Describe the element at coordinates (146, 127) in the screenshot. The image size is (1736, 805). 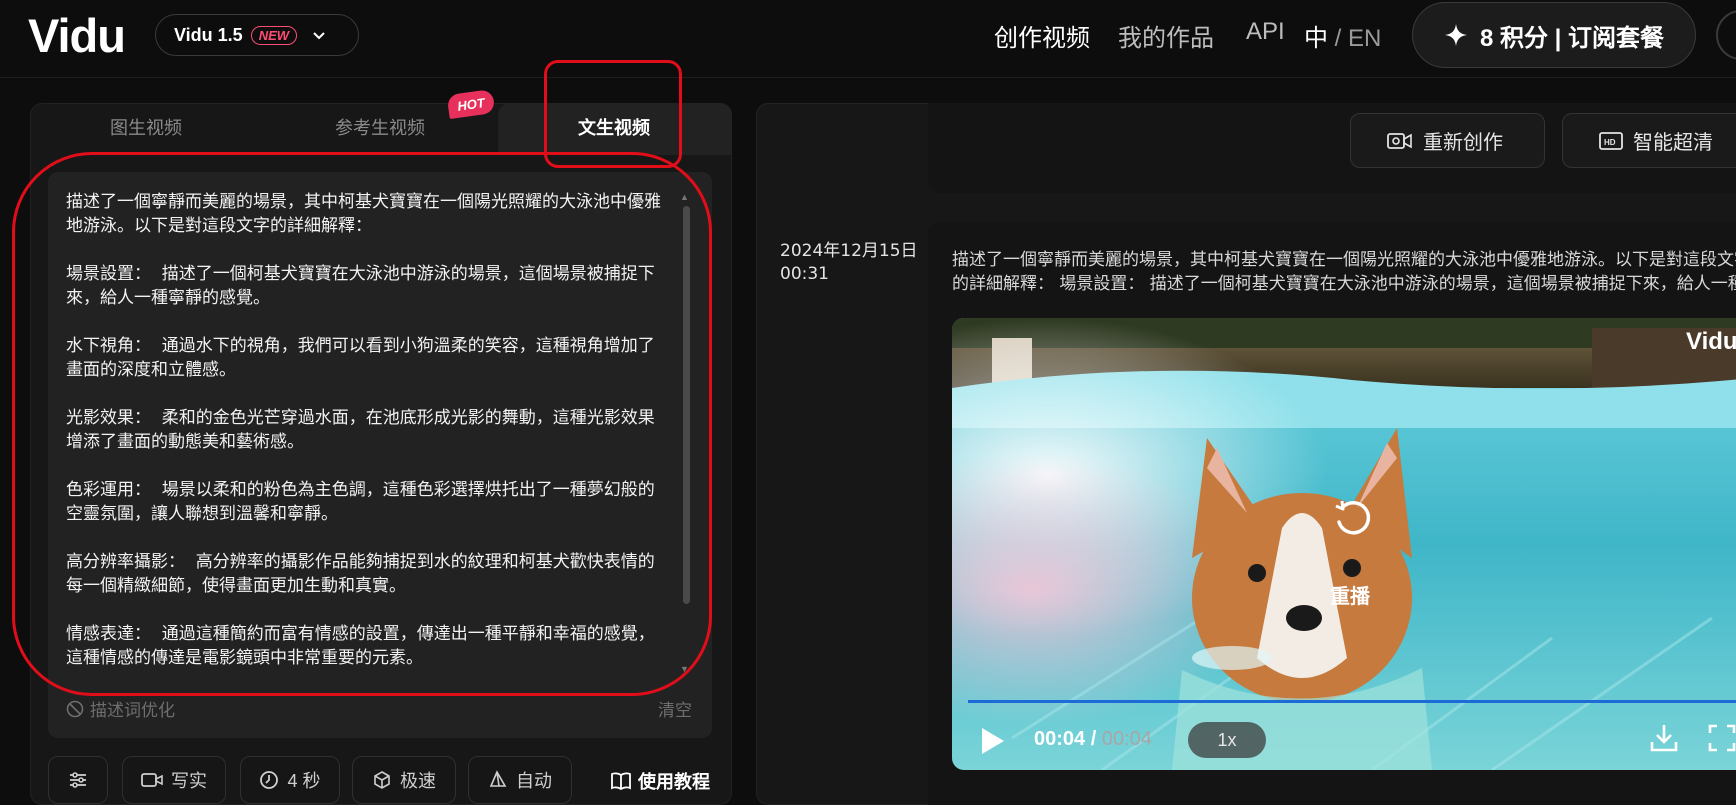
I see `tab-image-to-video: 图生视频` at that location.